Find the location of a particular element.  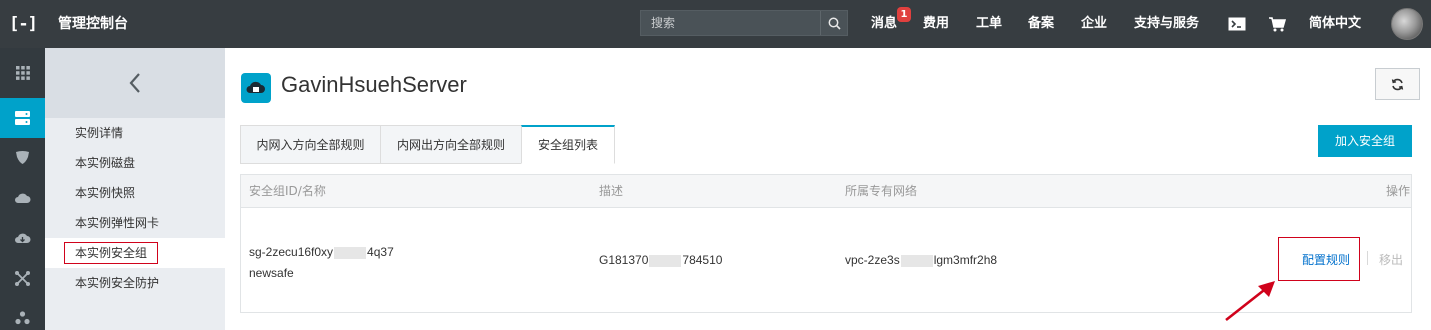

cloud-icon is located at coordinates (23, 198).